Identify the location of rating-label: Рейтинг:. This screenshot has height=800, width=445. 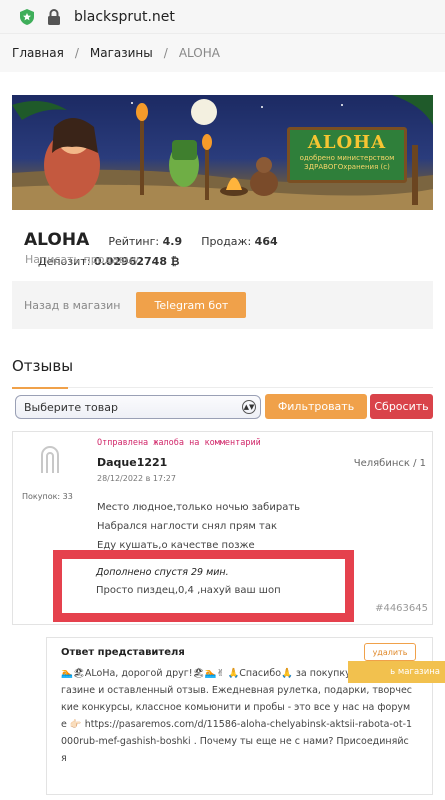
(134, 241).